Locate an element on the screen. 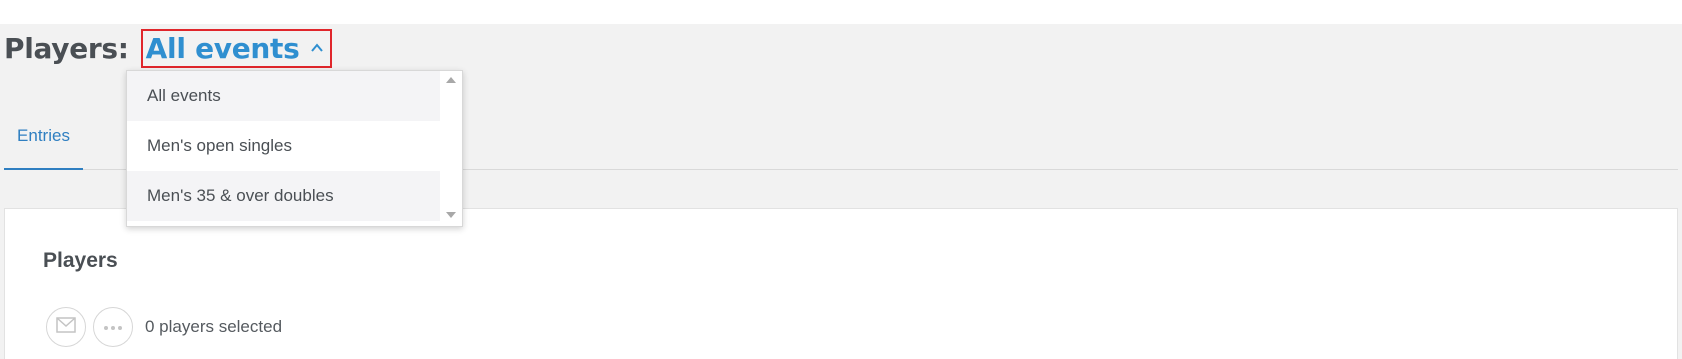  page-header: Players: All events is located at coordinates (168, 48).